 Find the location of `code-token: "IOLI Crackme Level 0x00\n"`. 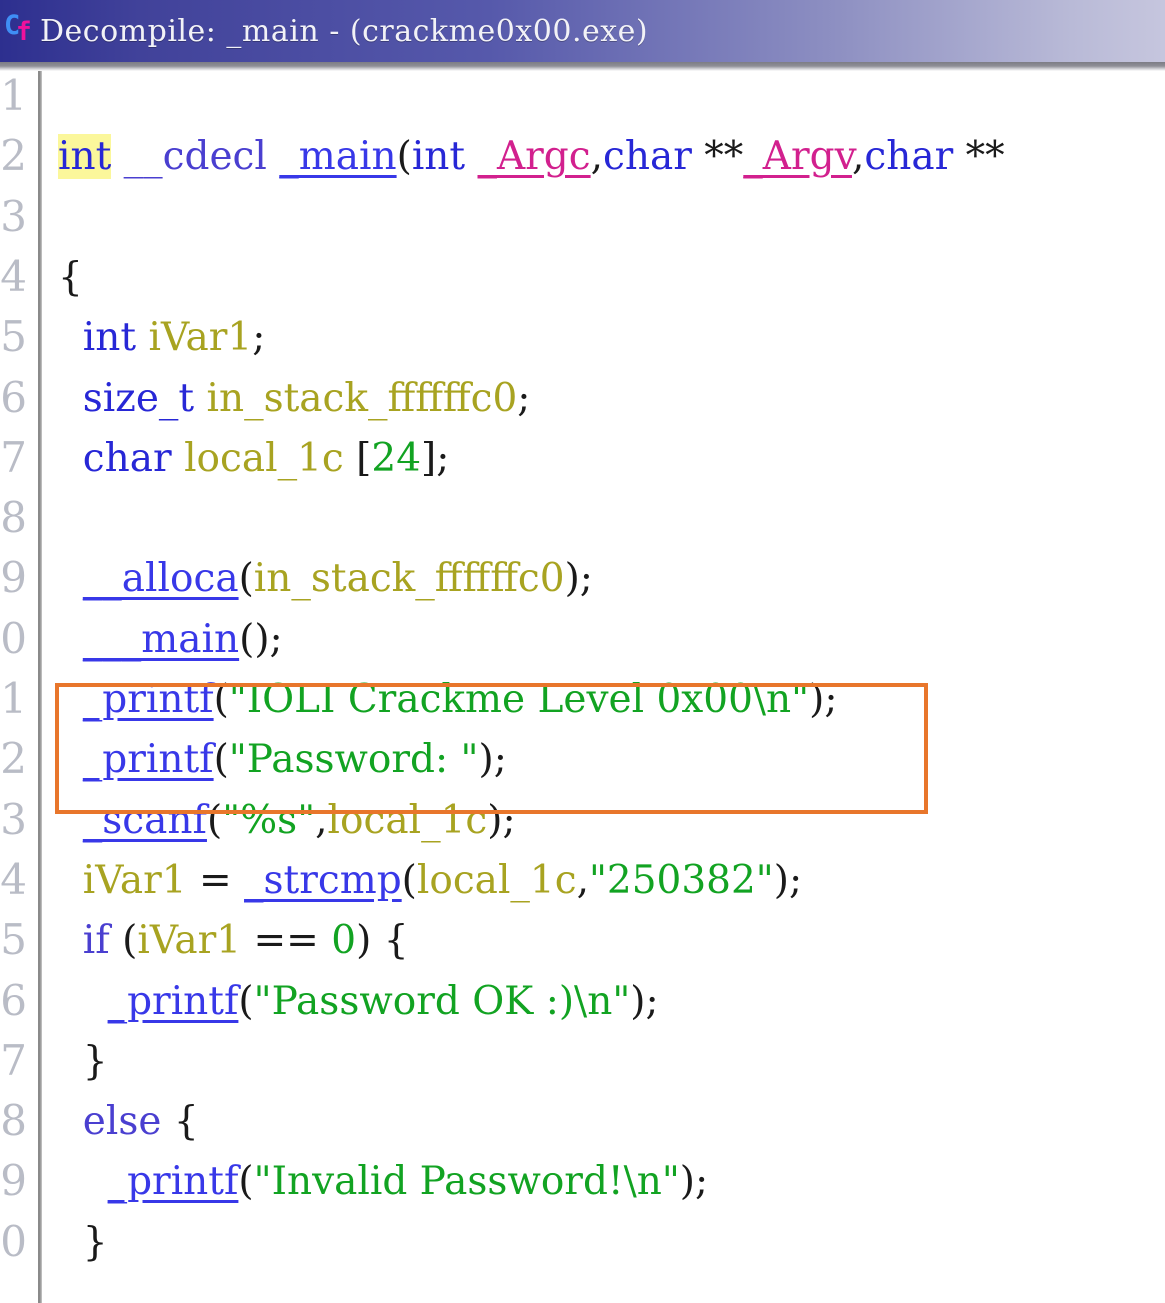

code-token: "IOLI Crackme Level 0x00\n" is located at coordinates (519, 699).